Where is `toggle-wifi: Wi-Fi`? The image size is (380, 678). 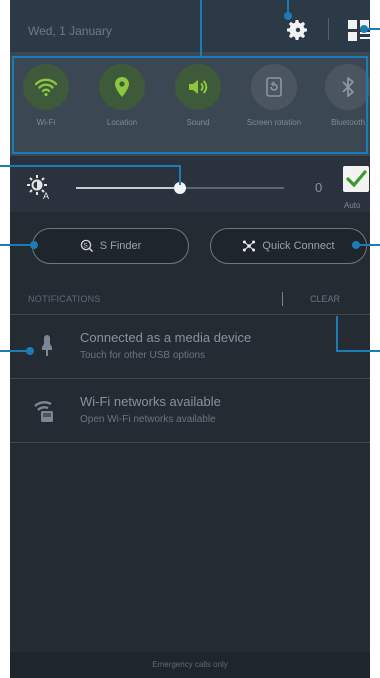 toggle-wifi: Wi-Fi is located at coordinates (46, 95).